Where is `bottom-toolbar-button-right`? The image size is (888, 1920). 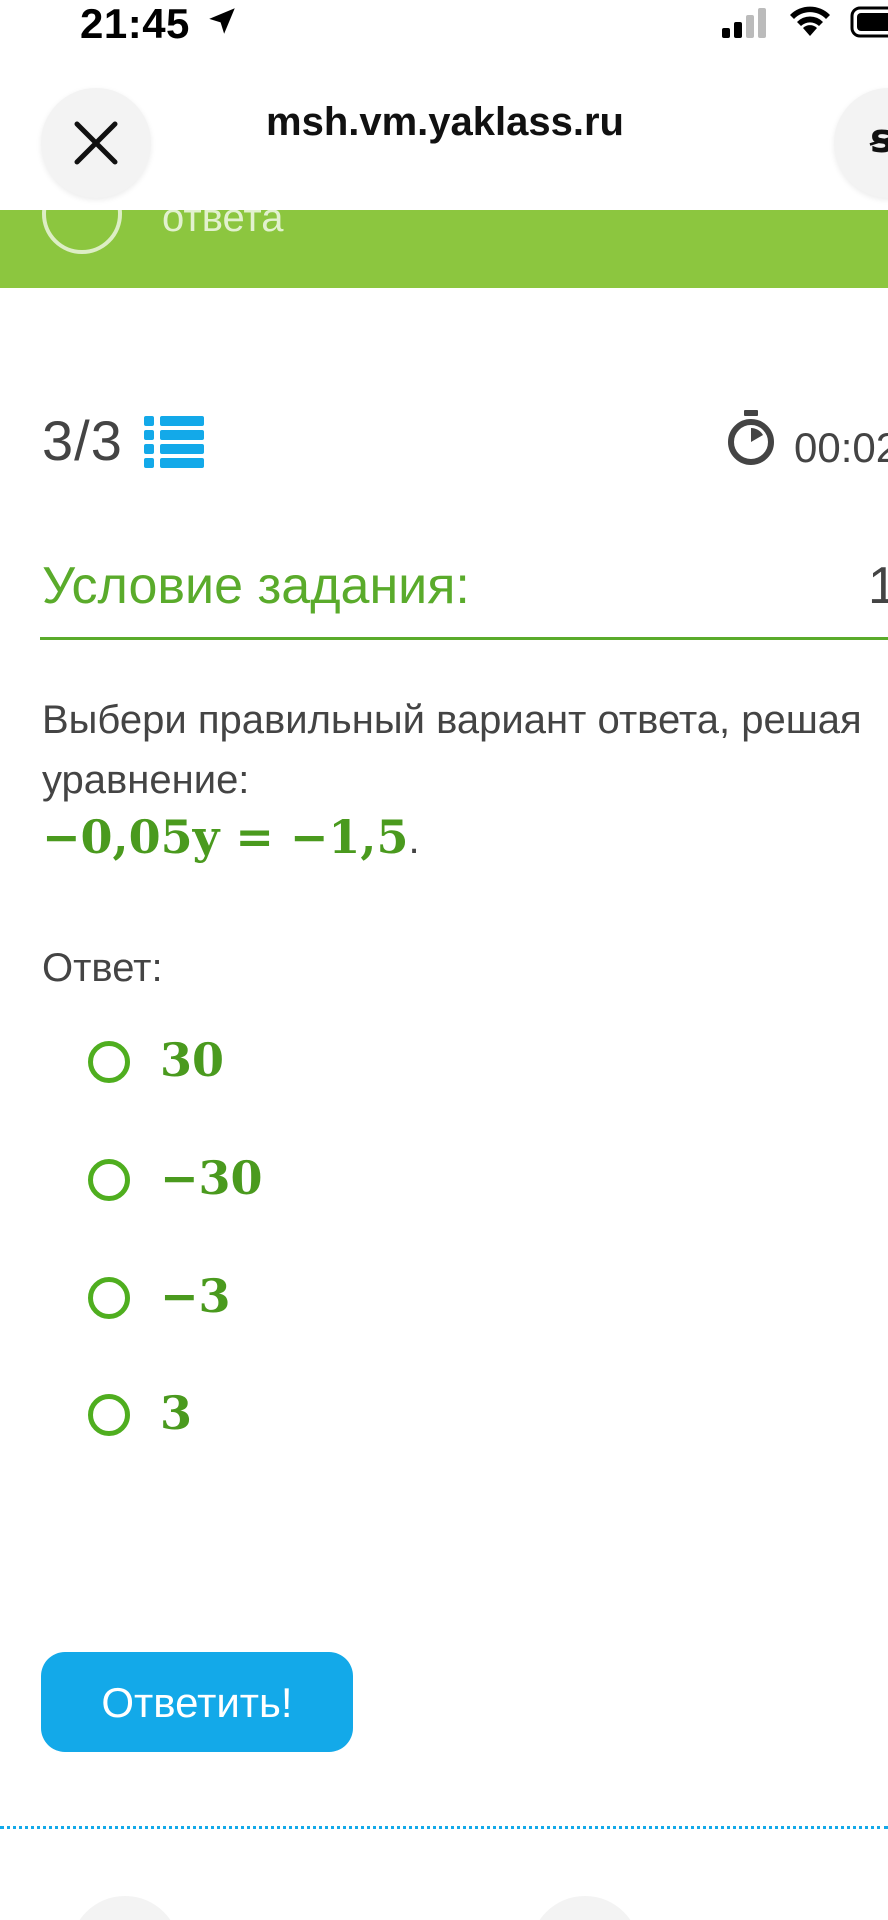
bottom-toolbar-button-right is located at coordinates (585, 1908).